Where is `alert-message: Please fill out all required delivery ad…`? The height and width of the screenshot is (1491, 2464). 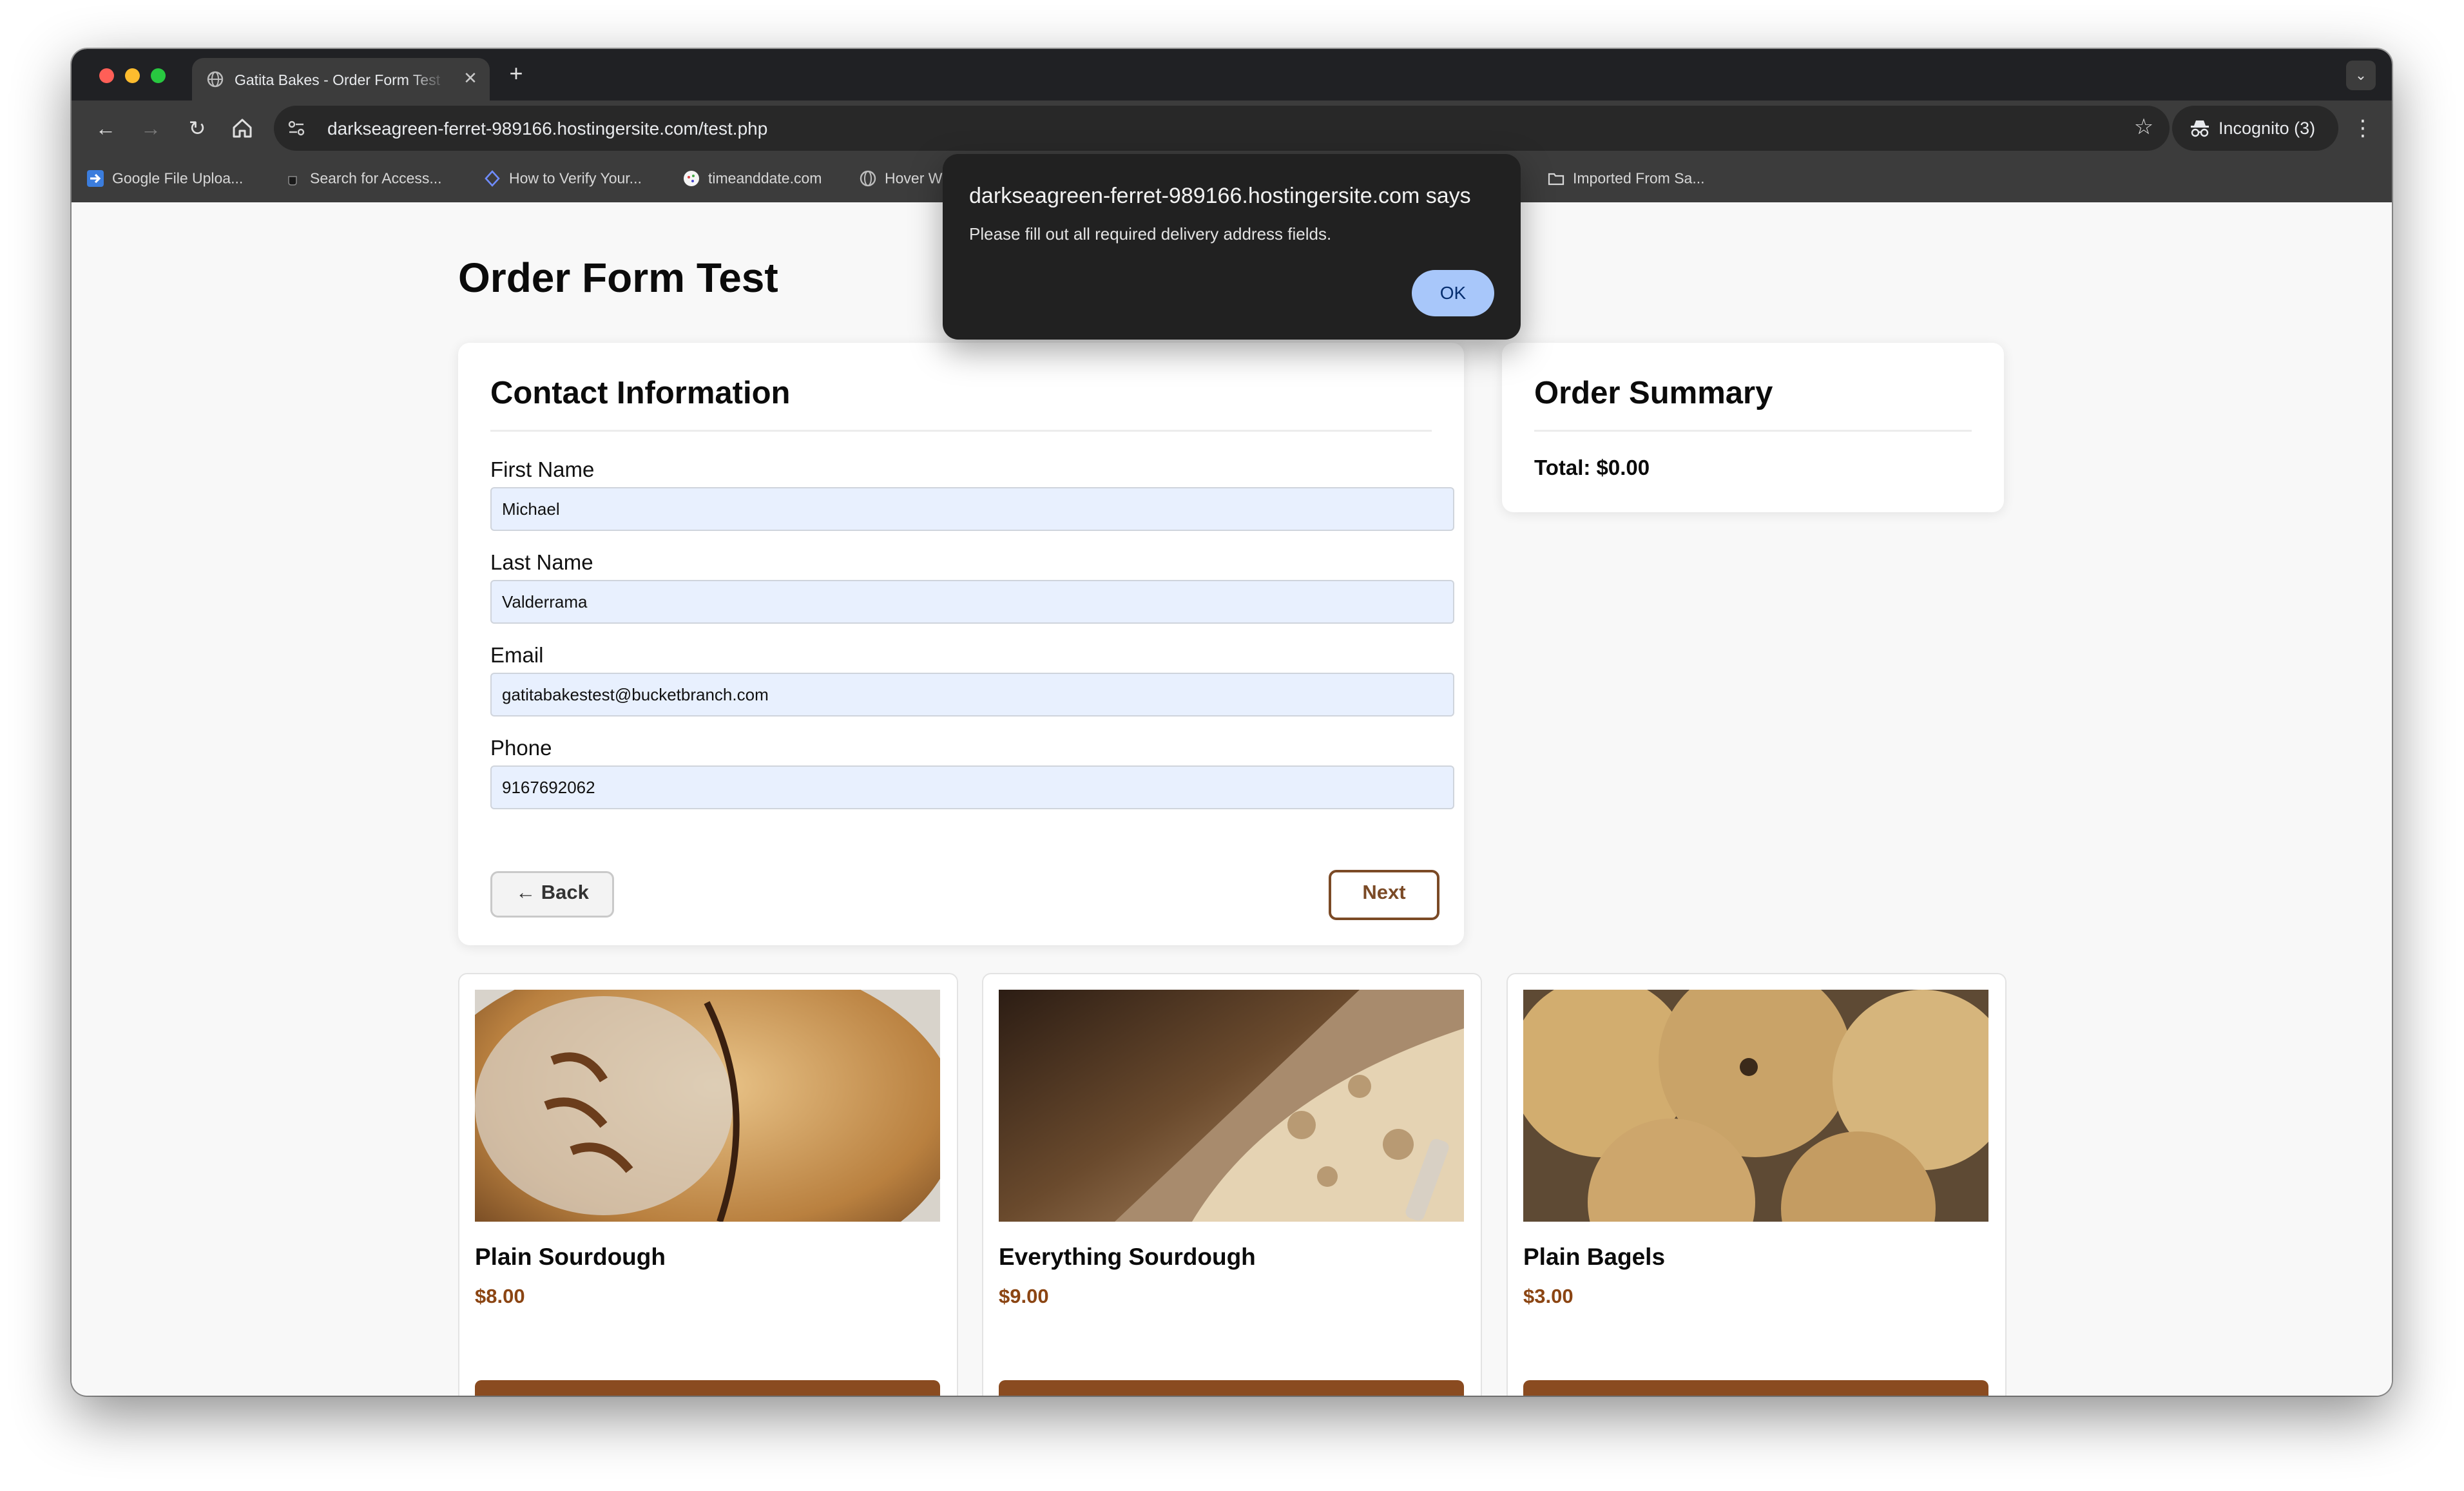 alert-message: Please fill out all required delivery ad… is located at coordinates (1150, 234).